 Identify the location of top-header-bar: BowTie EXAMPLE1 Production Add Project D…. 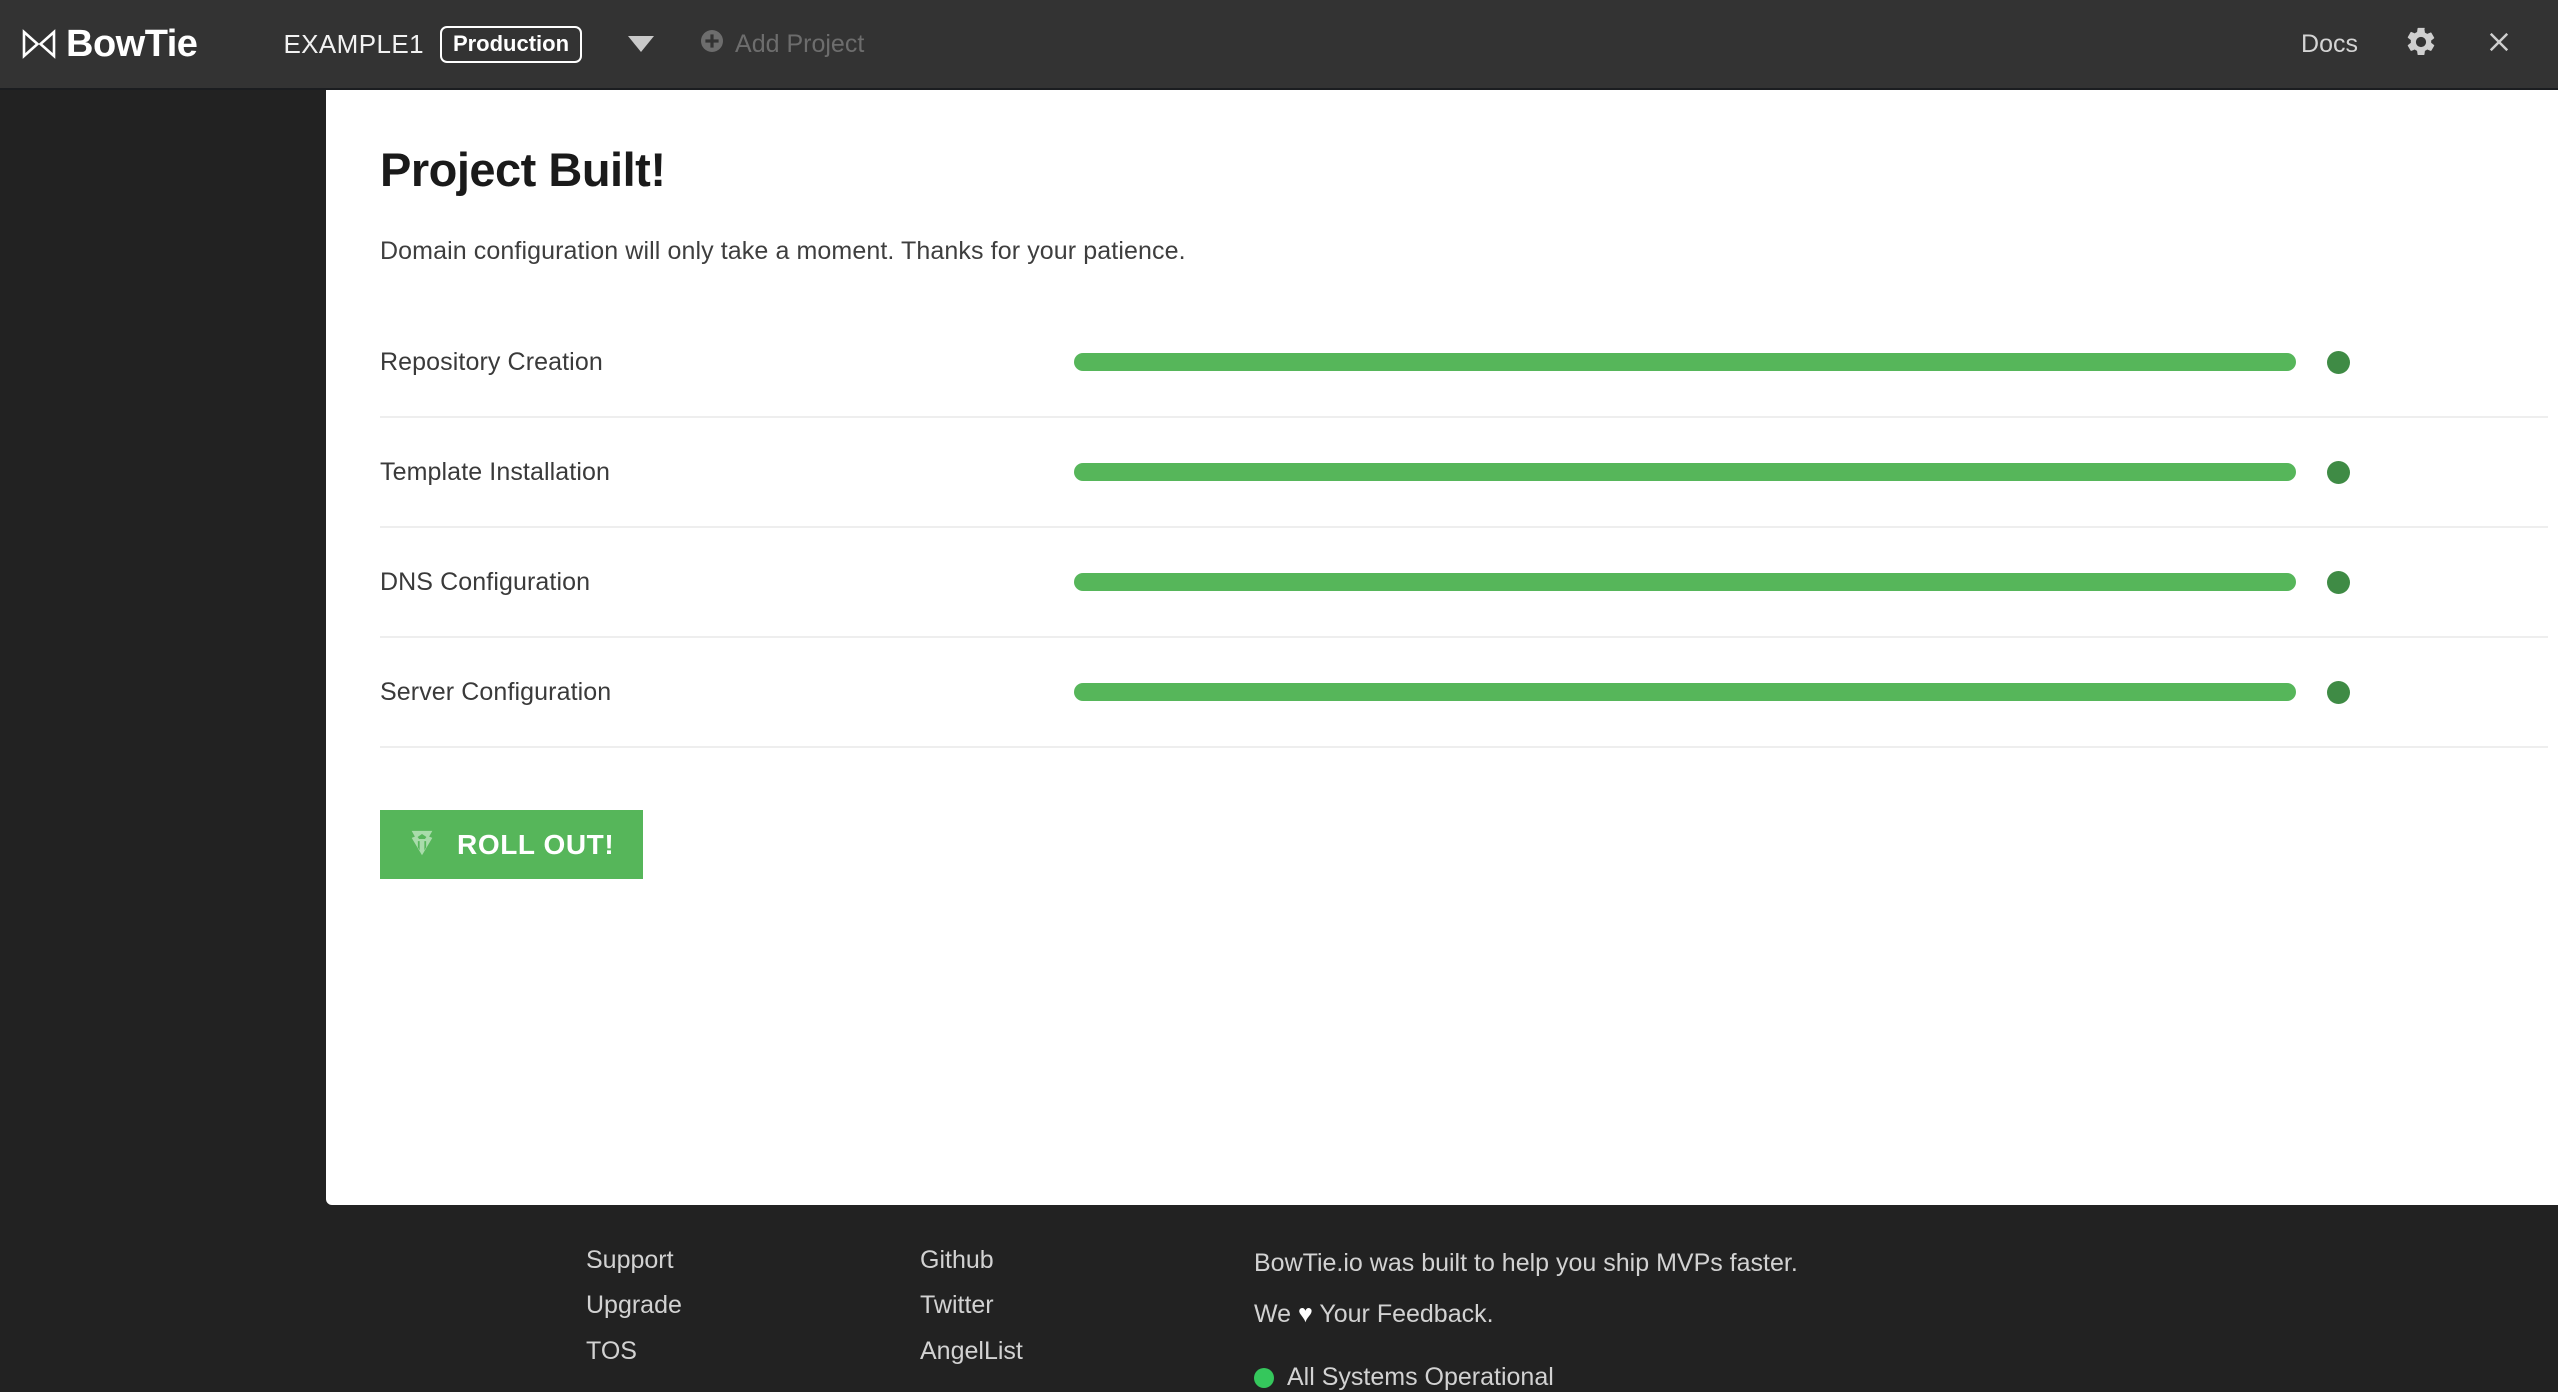
(1279, 45).